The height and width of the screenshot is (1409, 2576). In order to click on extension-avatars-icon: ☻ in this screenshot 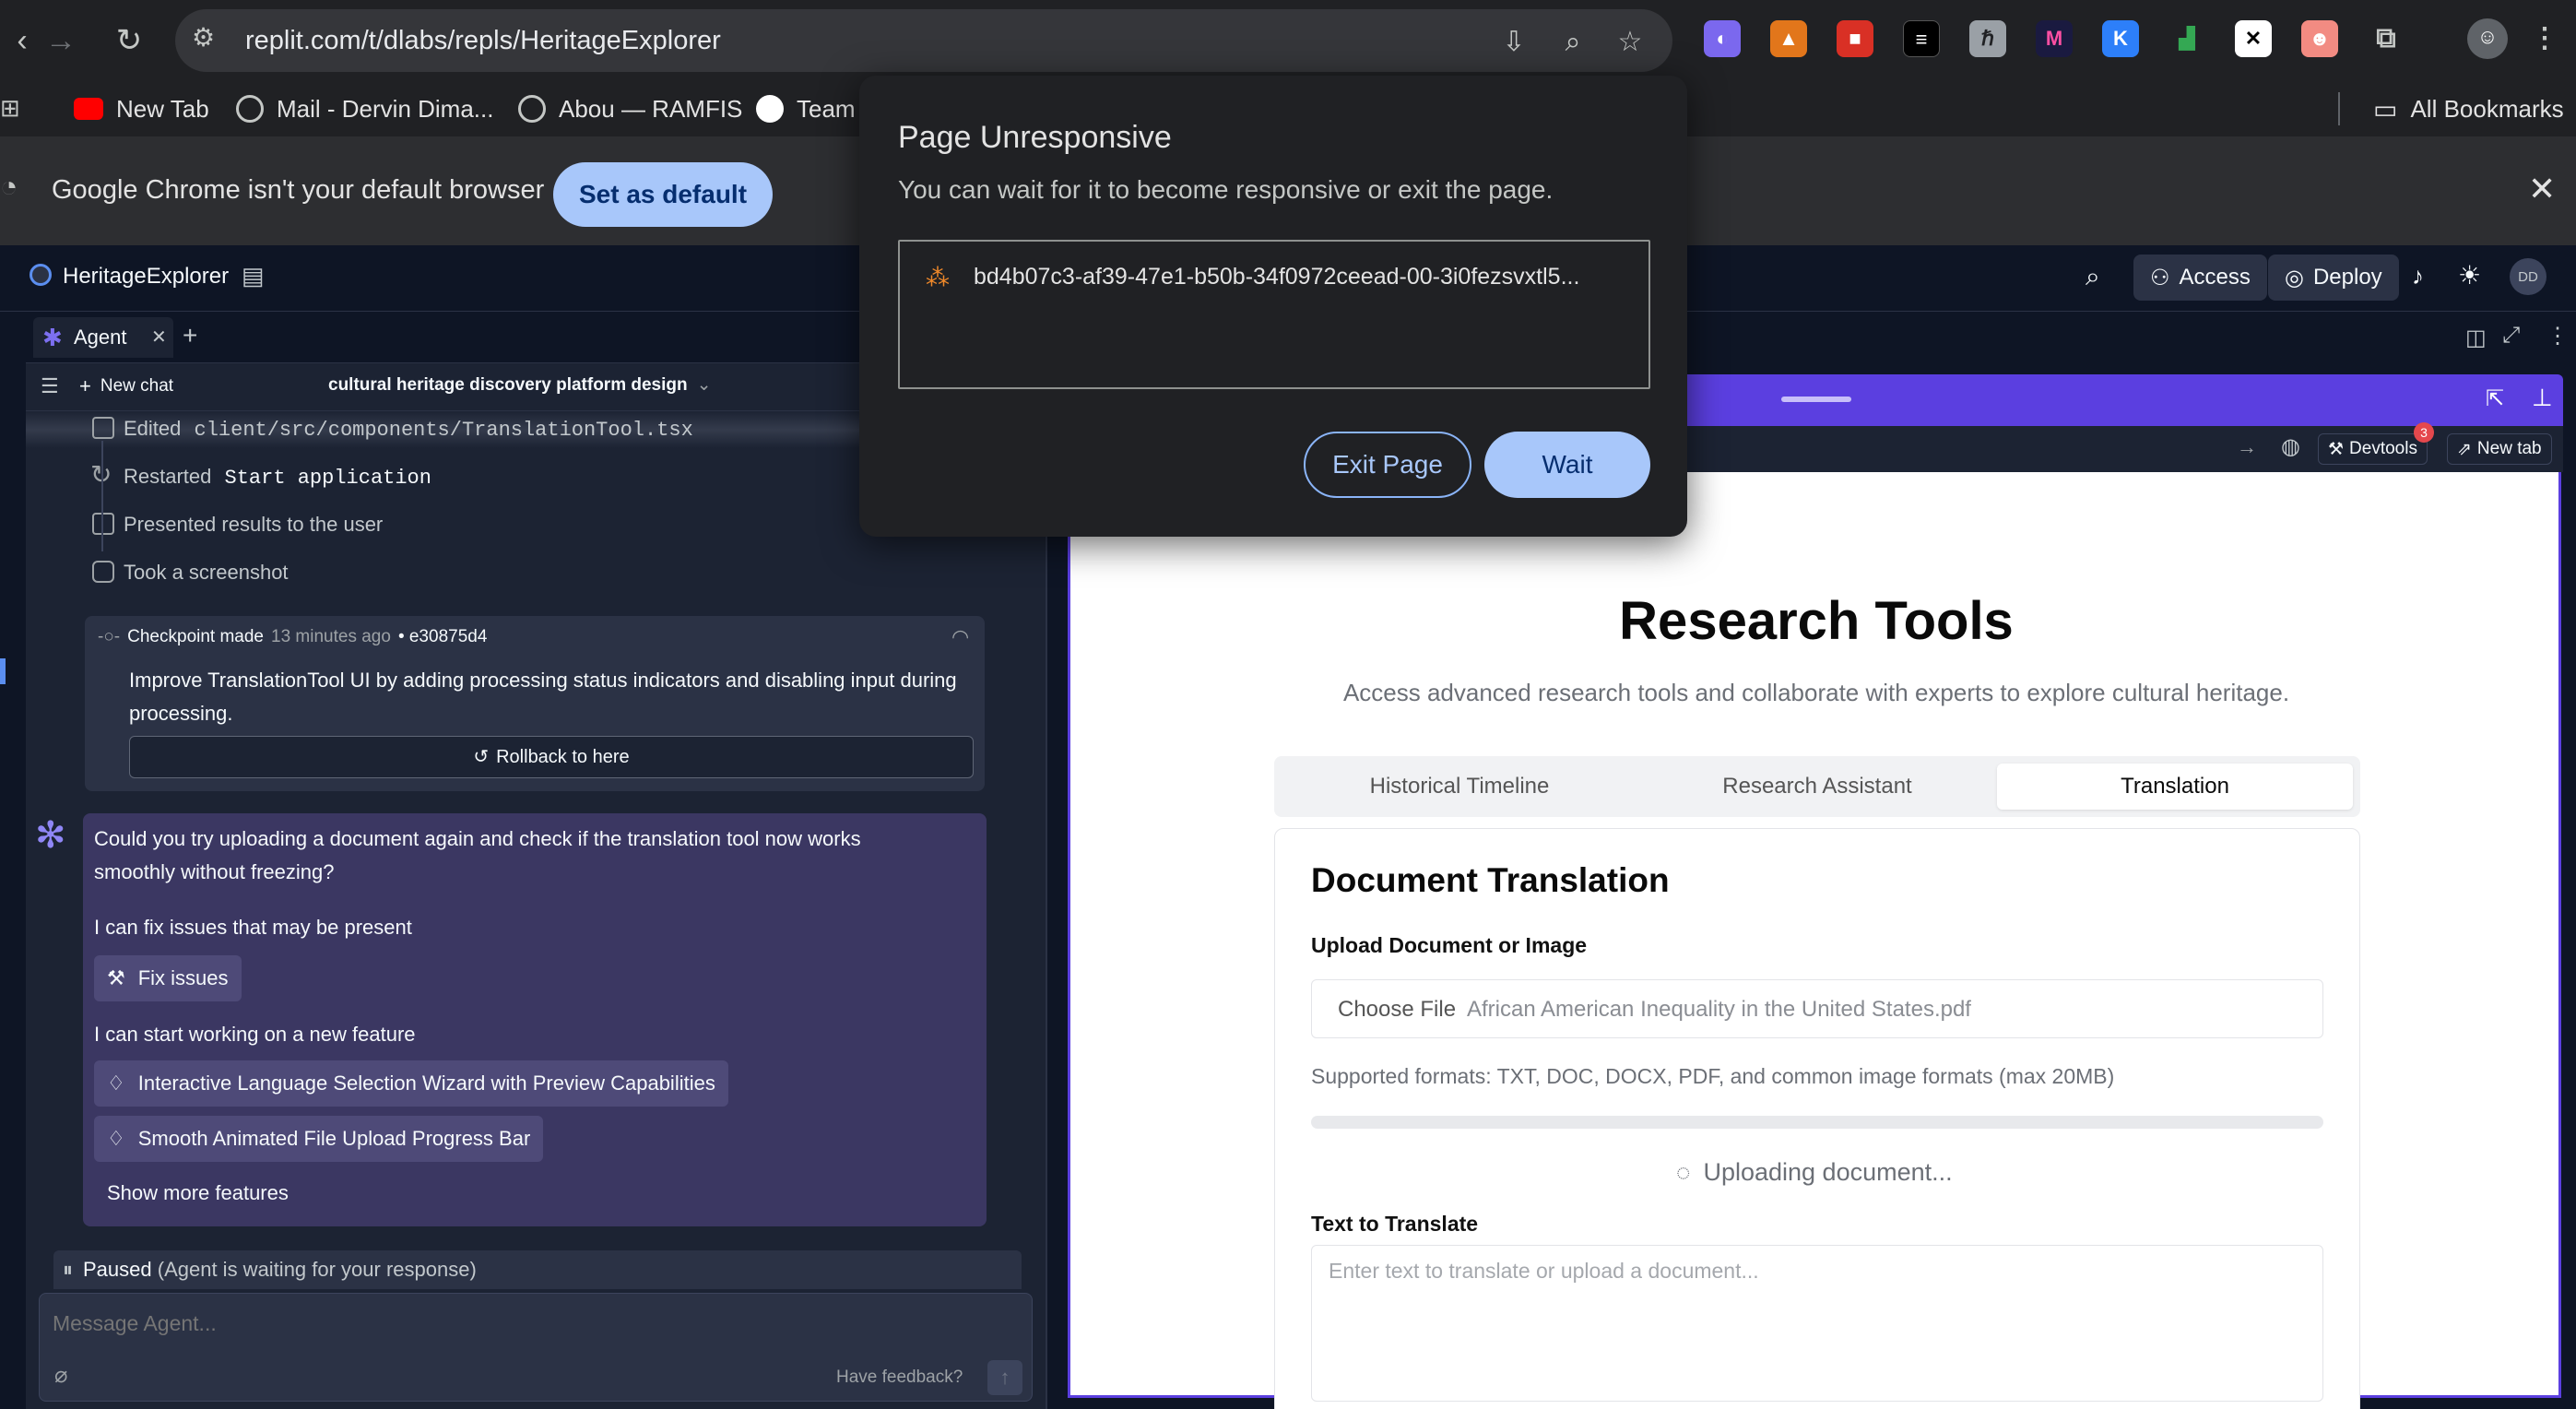, I will do `click(2319, 38)`.